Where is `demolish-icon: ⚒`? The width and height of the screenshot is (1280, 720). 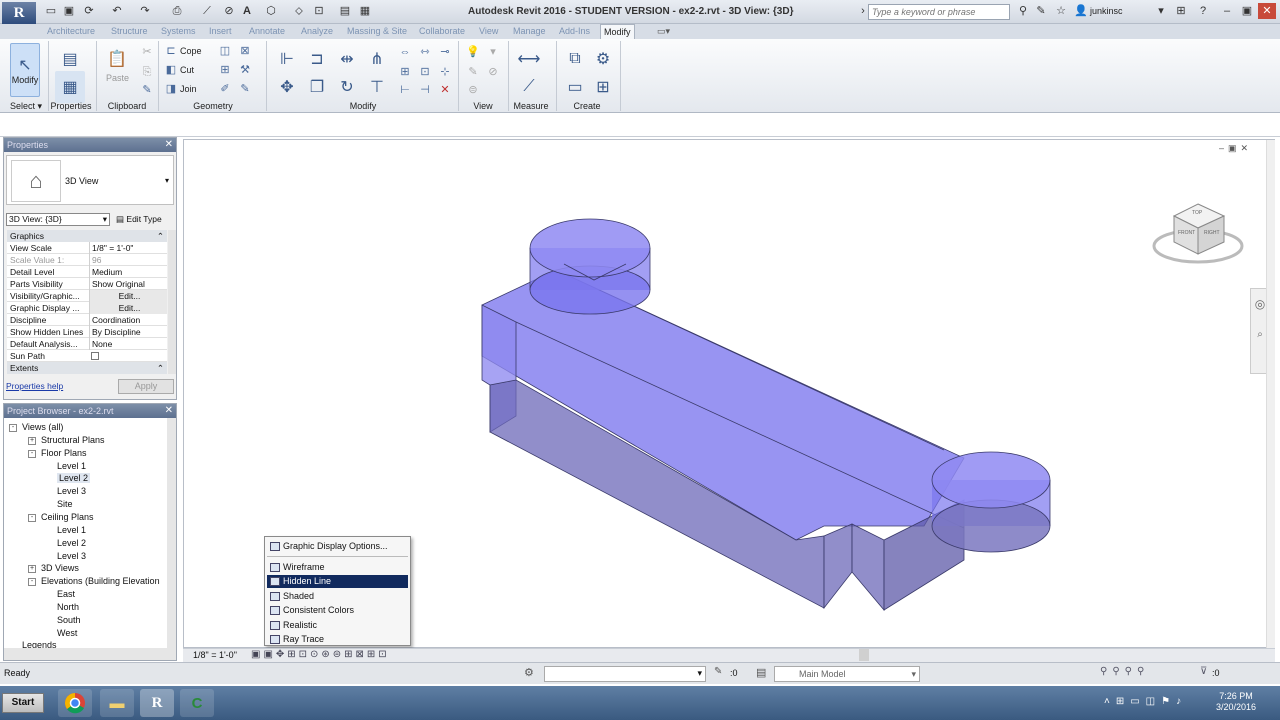
demolish-icon: ⚒ is located at coordinates (245, 70).